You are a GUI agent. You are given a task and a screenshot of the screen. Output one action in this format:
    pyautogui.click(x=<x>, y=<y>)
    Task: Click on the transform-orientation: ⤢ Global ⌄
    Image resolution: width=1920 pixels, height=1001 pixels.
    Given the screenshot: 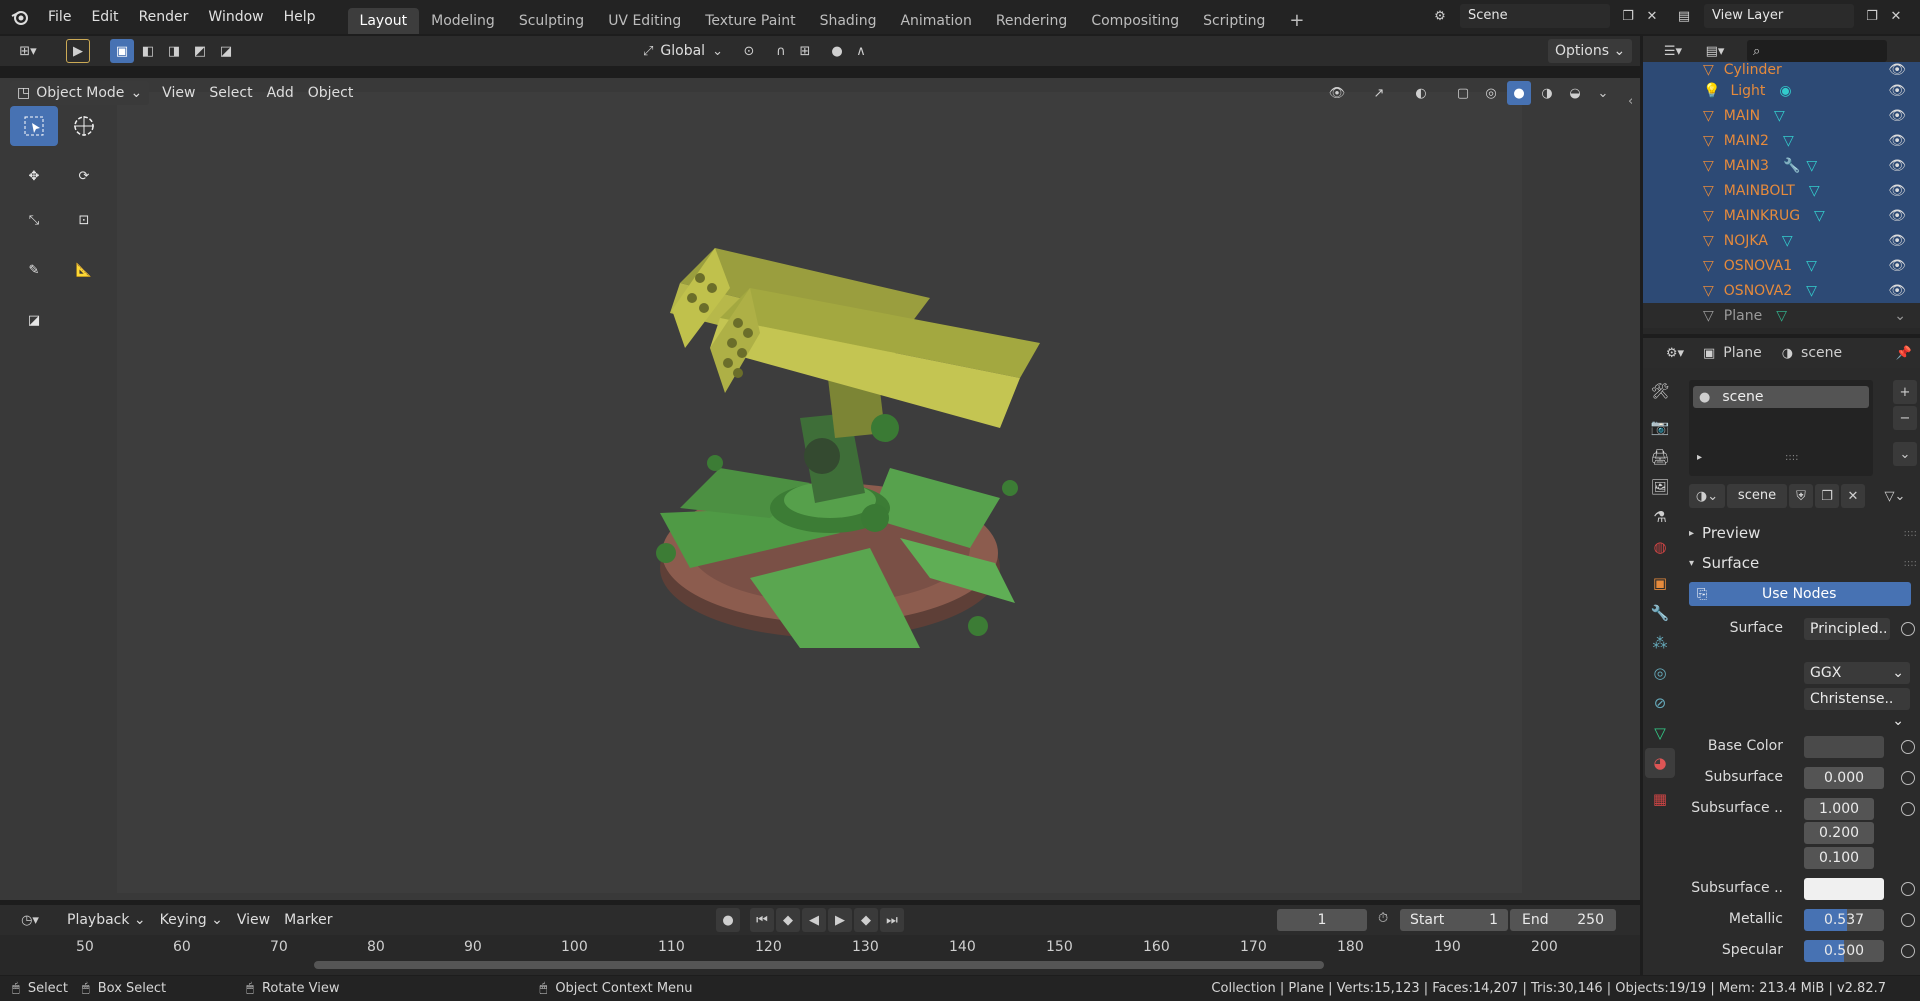 What is the action you would take?
    pyautogui.click(x=683, y=51)
    